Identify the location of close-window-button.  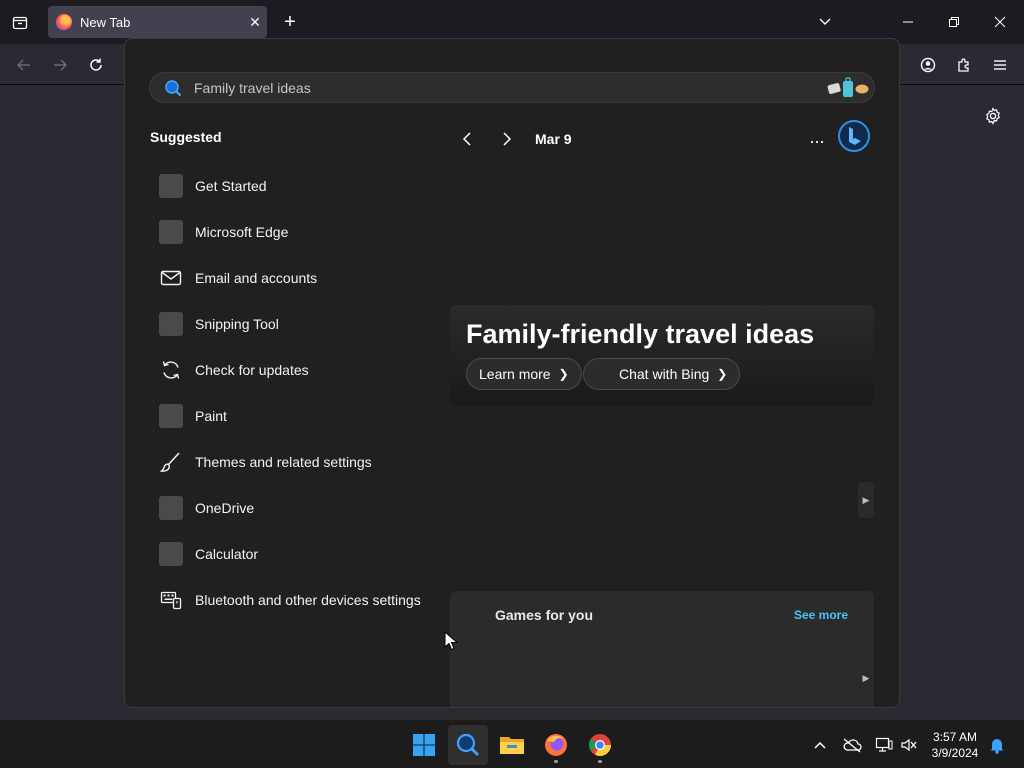
(1000, 22).